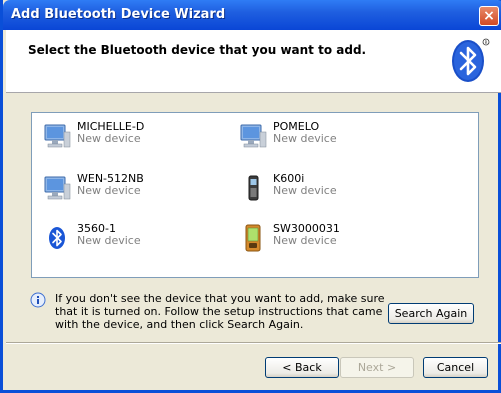 The image size is (501, 393). What do you see at coordinates (486, 42) in the screenshot?
I see `svg-text: R` at bounding box center [486, 42].